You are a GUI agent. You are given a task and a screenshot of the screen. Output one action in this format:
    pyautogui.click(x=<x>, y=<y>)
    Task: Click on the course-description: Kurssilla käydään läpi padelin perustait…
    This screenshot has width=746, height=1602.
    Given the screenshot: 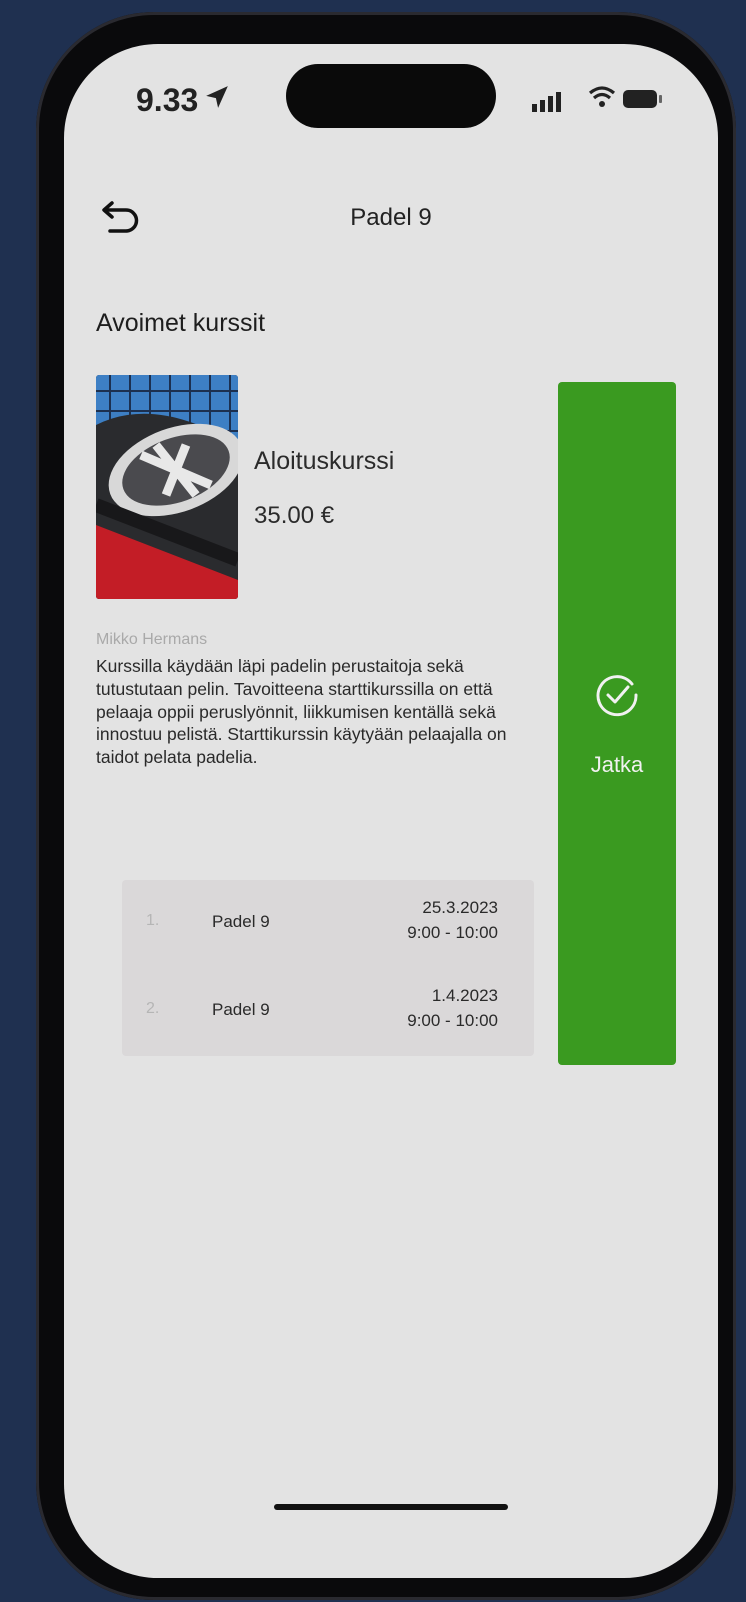 What is the action you would take?
    pyautogui.click(x=301, y=712)
    